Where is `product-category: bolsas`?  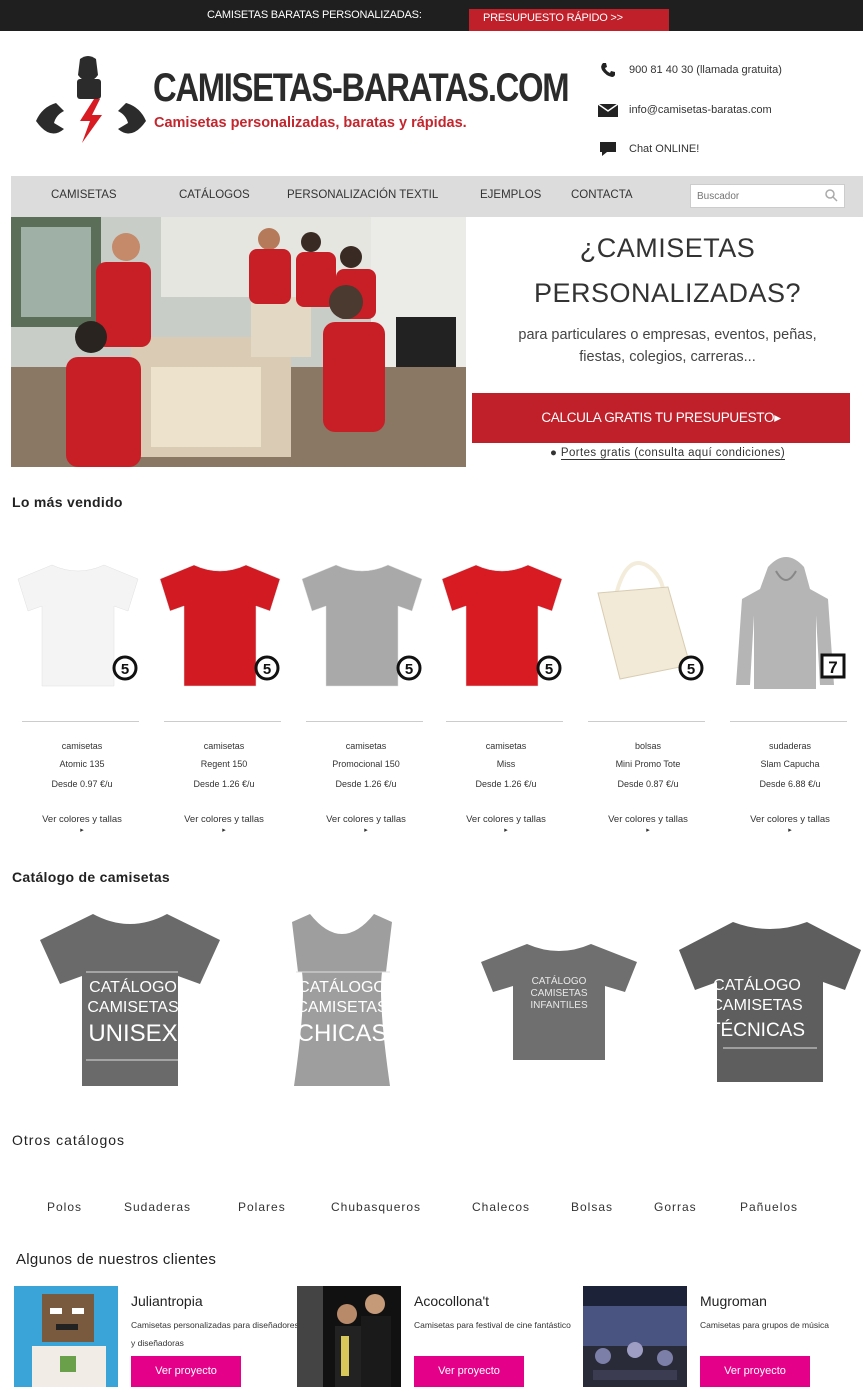 product-category: bolsas is located at coordinates (647, 746).